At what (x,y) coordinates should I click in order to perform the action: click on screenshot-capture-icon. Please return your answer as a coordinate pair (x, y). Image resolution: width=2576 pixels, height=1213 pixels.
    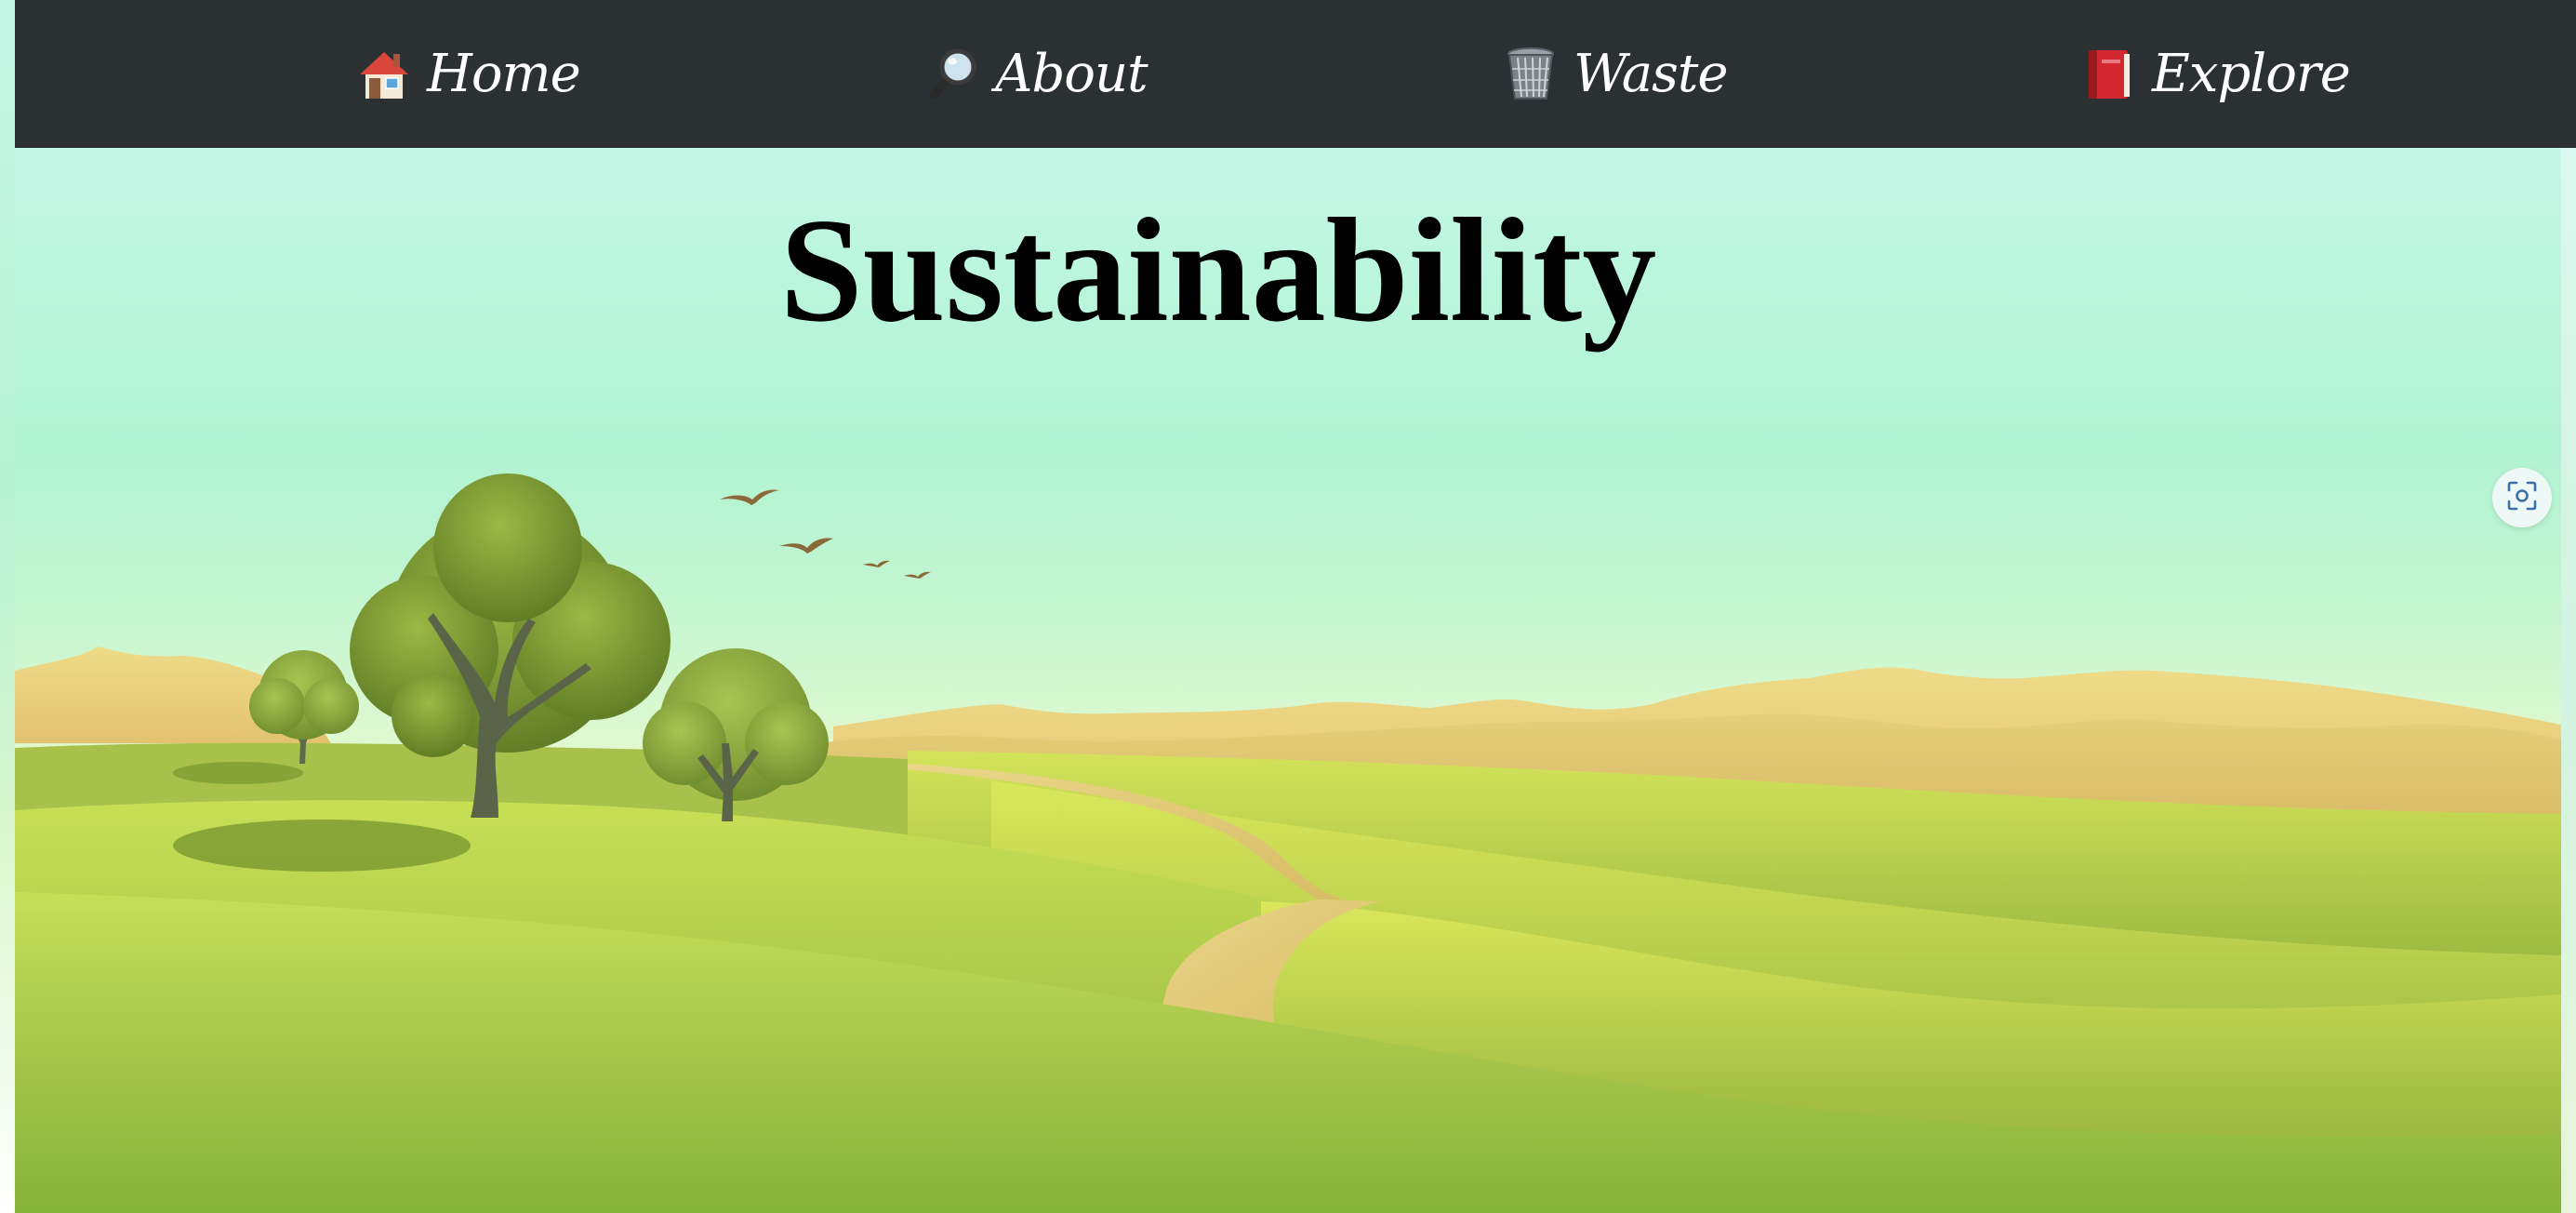
    Looking at the image, I should click on (2522, 498).